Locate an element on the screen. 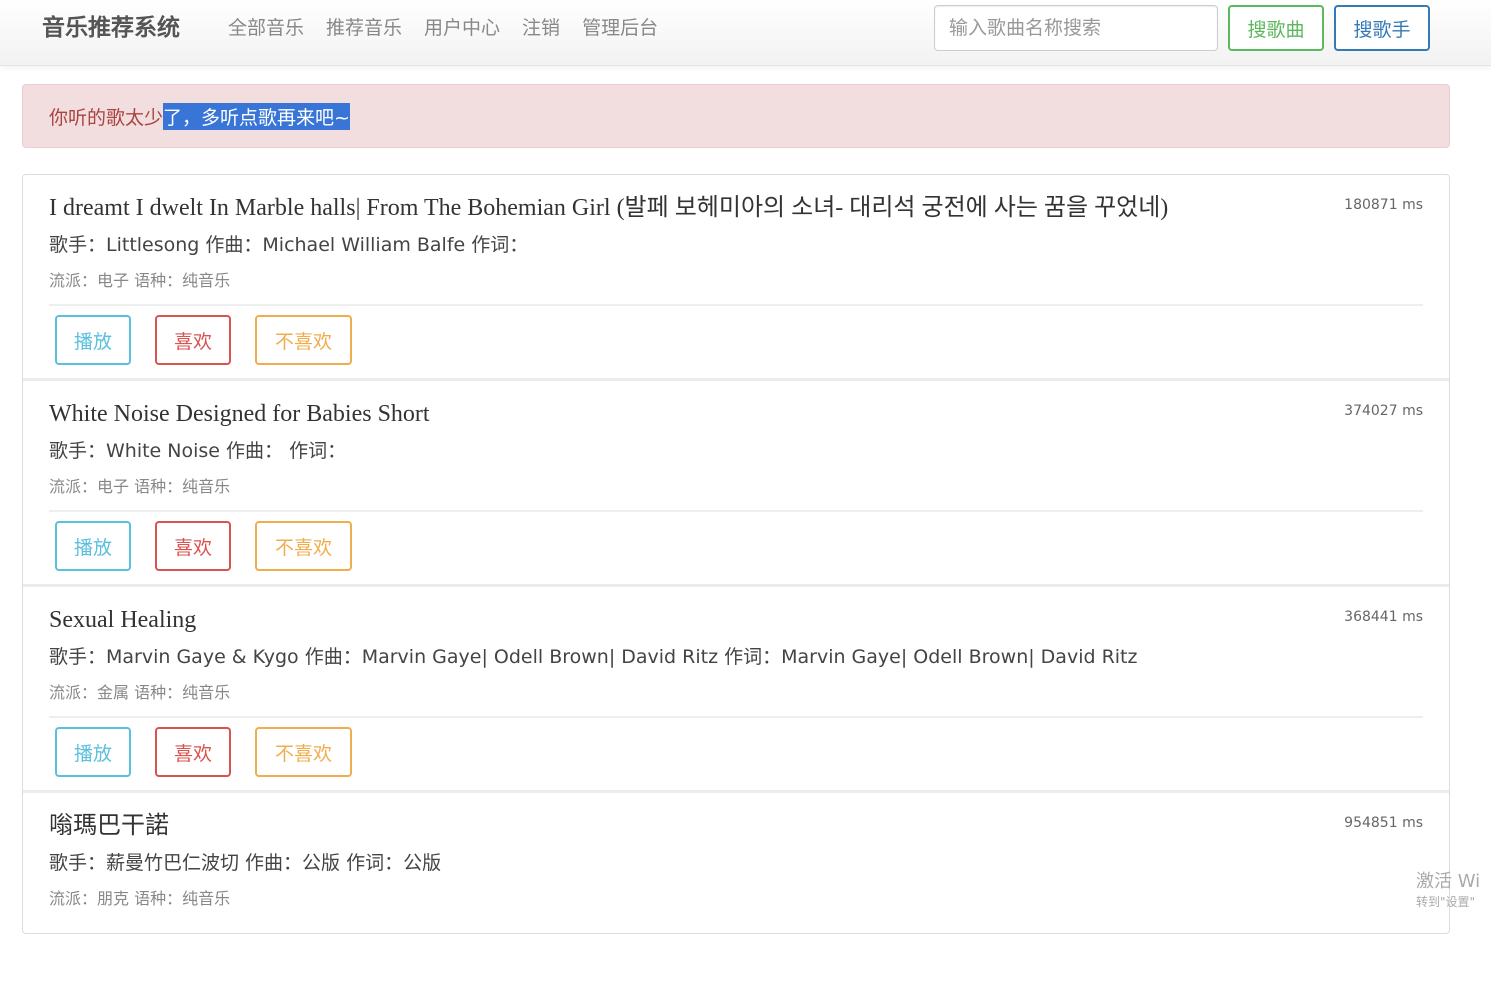  song-duration: 368441 ms is located at coordinates (1383, 617).